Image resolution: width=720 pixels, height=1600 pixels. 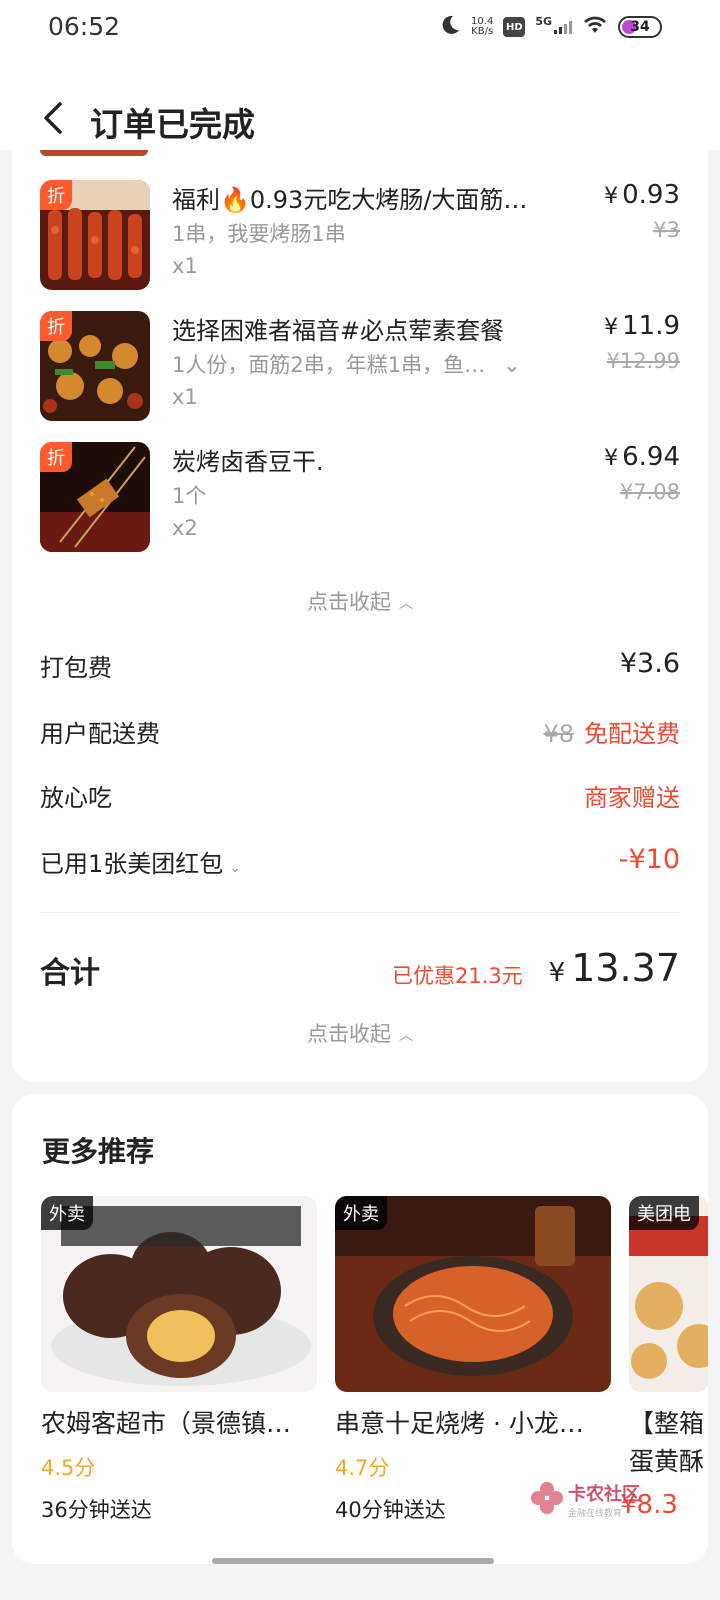 What do you see at coordinates (353, 1561) in the screenshot?
I see `home-indicator` at bounding box center [353, 1561].